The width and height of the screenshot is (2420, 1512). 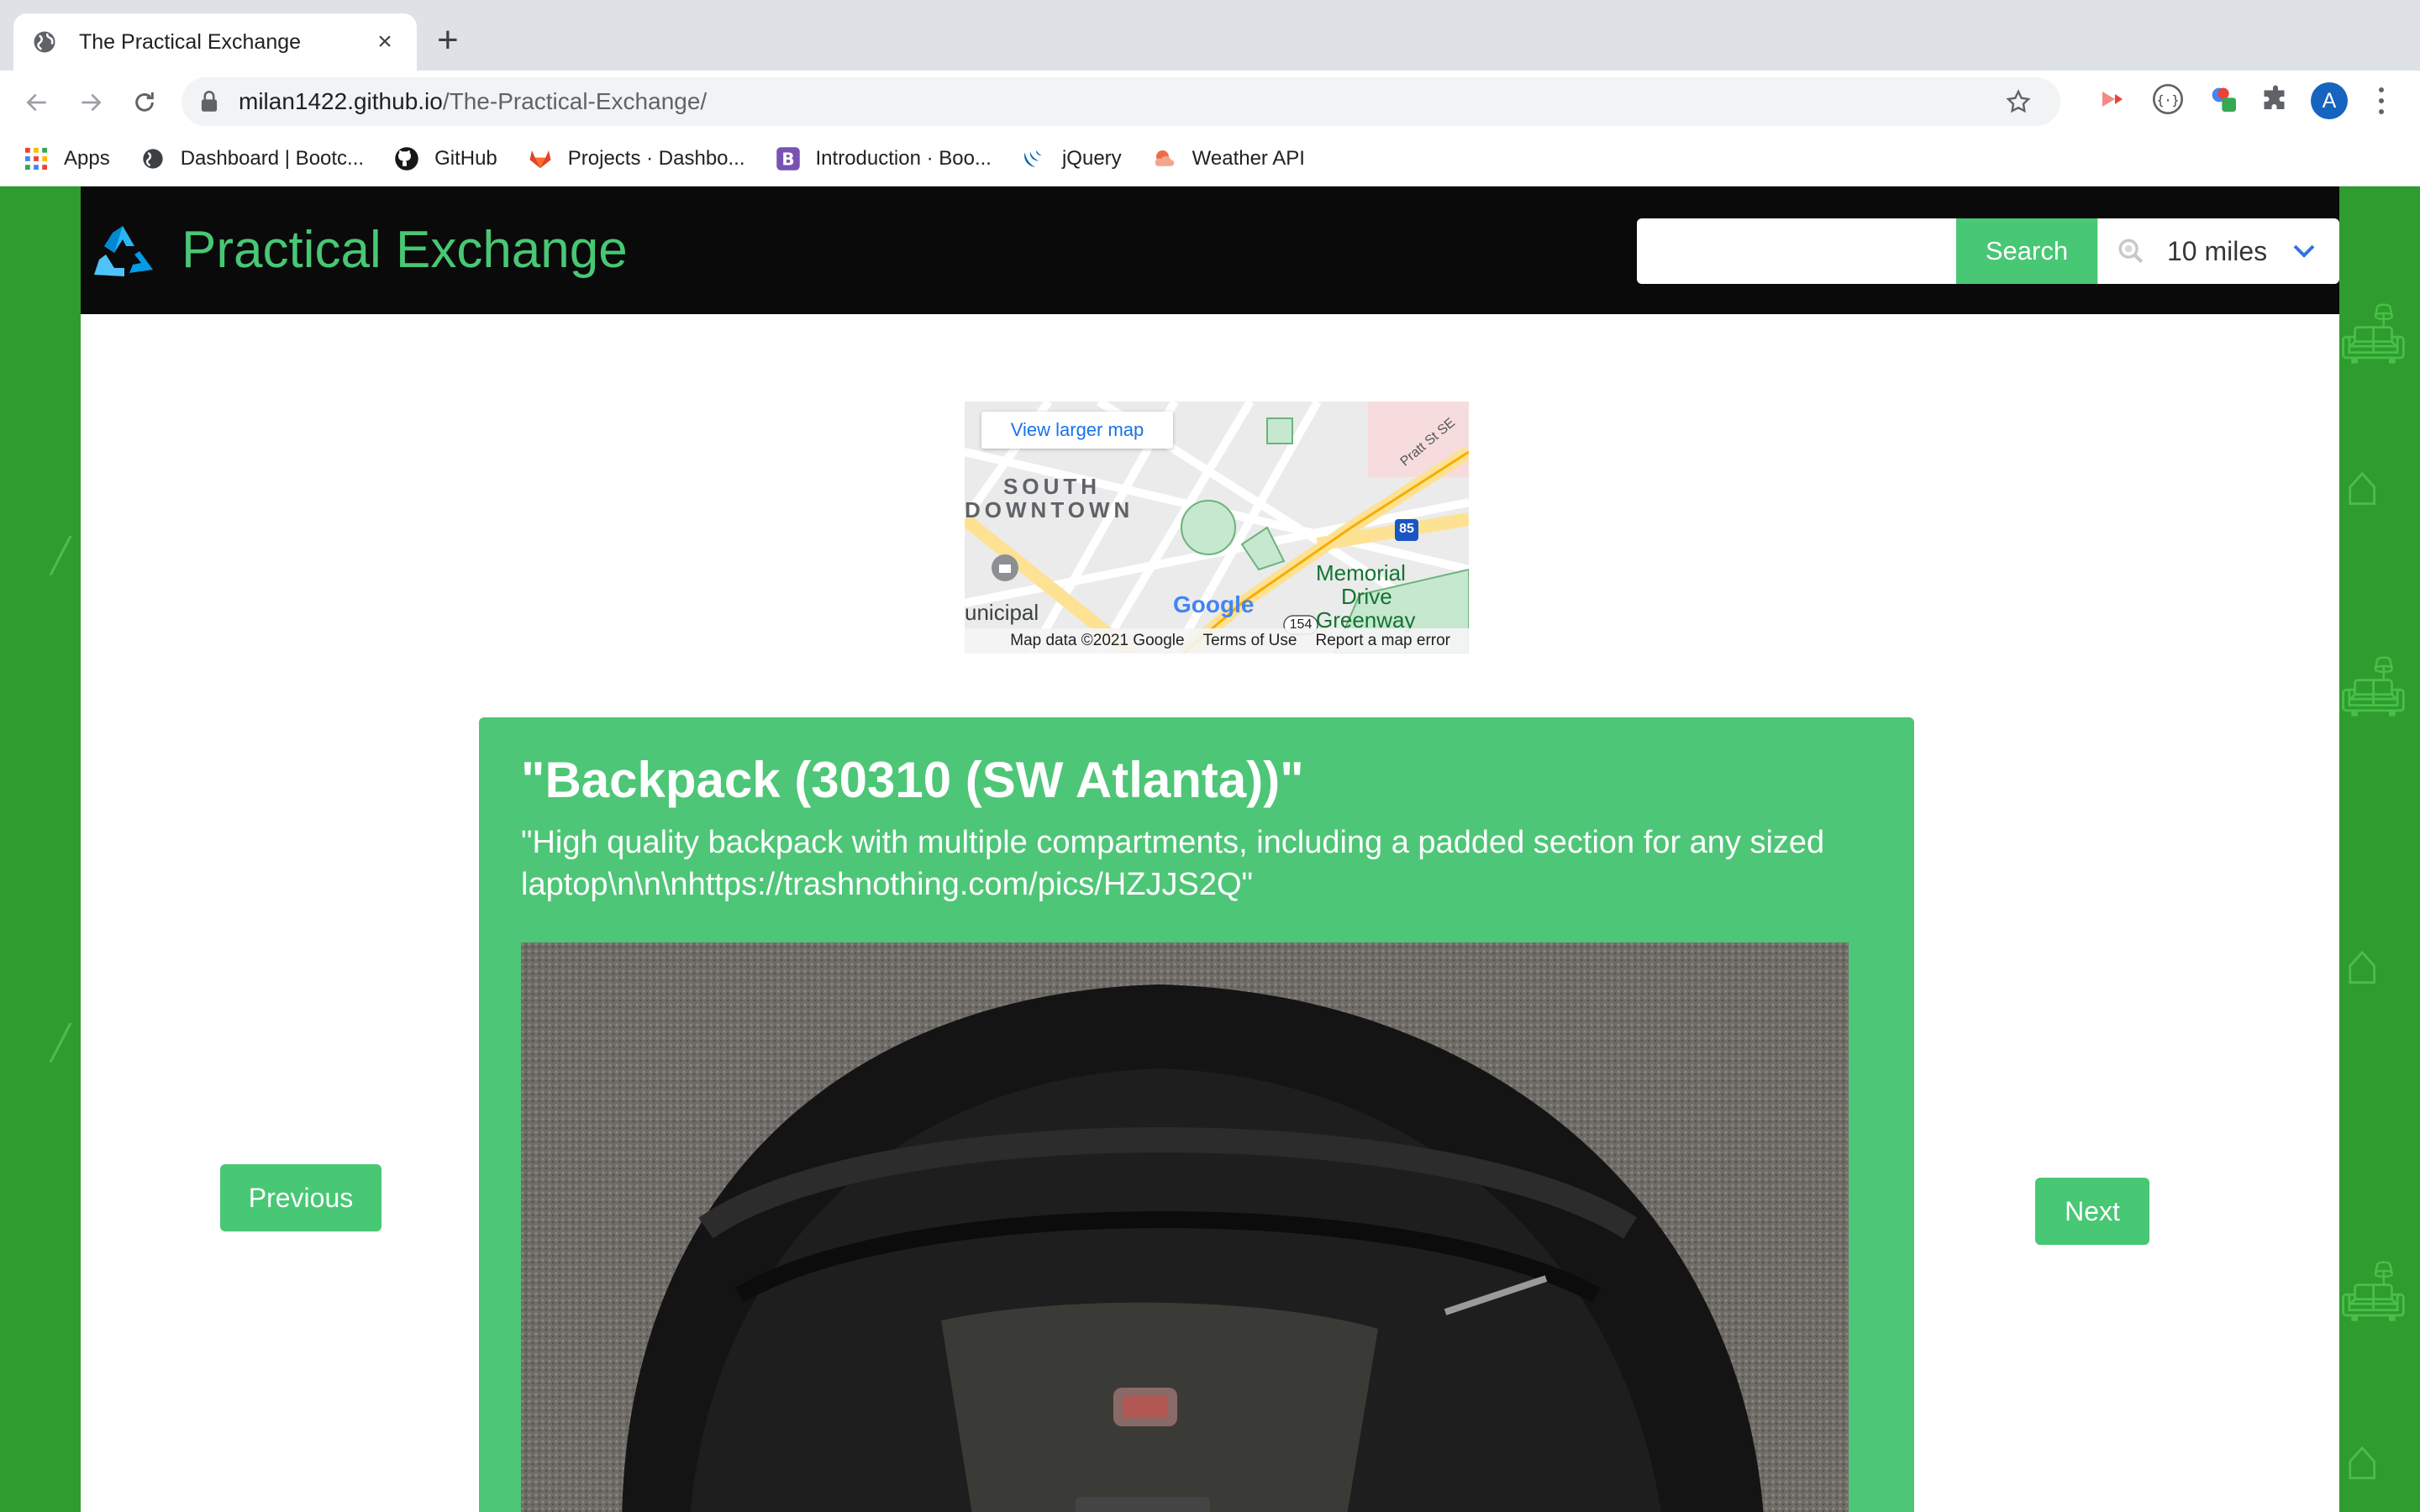 What do you see at coordinates (1097, 640) in the screenshot?
I see `map-data-credit: Map data ©2021 Google` at bounding box center [1097, 640].